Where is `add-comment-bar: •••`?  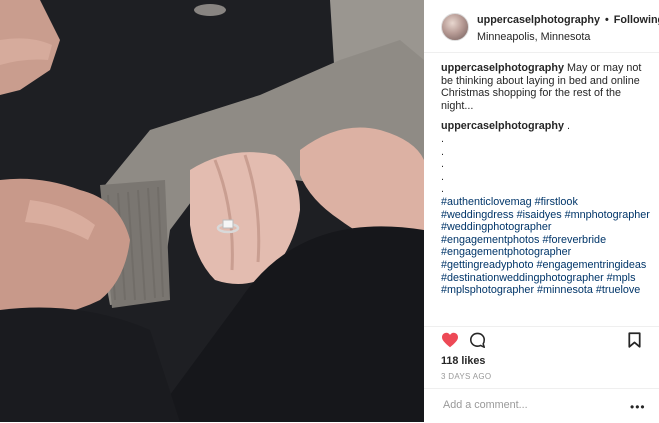 add-comment-bar: ••• is located at coordinates (541, 405).